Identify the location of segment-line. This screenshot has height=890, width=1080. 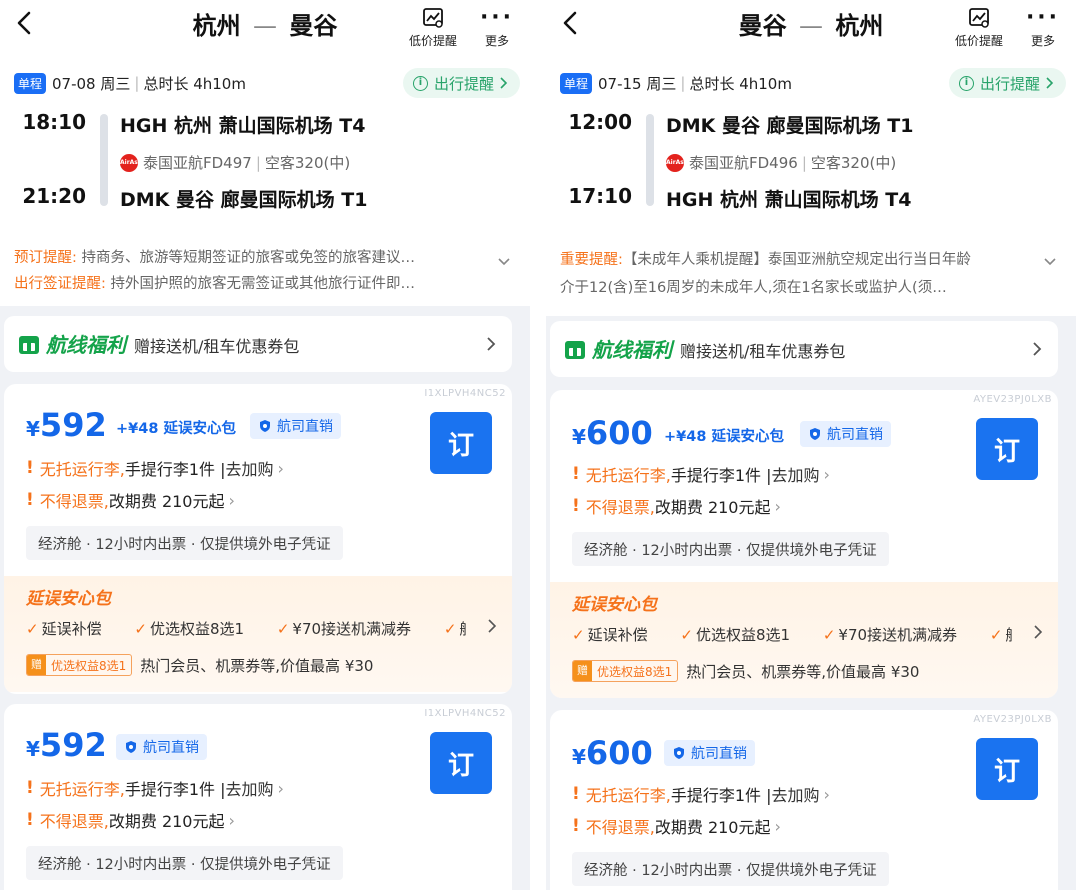
(104, 160).